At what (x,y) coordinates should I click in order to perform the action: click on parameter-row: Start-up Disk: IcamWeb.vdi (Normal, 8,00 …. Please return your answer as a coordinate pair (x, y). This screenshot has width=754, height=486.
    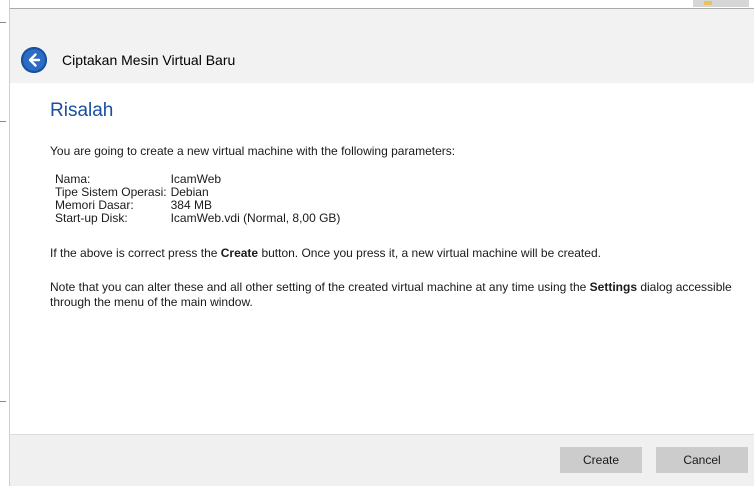
    Looking at the image, I should click on (197, 218).